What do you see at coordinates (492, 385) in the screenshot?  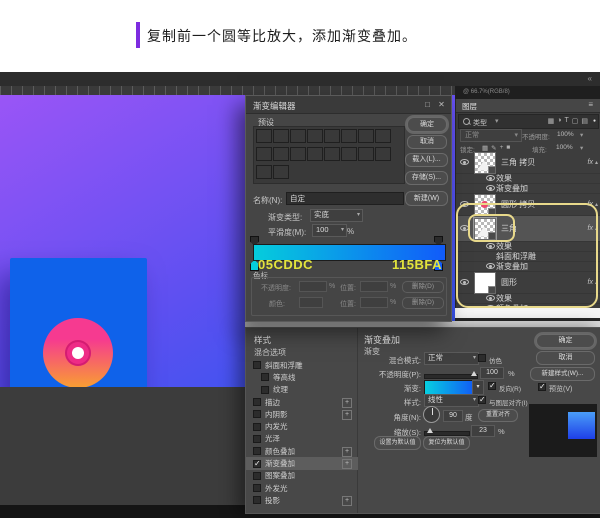 I see `reverse-checkbox: ✓` at bounding box center [492, 385].